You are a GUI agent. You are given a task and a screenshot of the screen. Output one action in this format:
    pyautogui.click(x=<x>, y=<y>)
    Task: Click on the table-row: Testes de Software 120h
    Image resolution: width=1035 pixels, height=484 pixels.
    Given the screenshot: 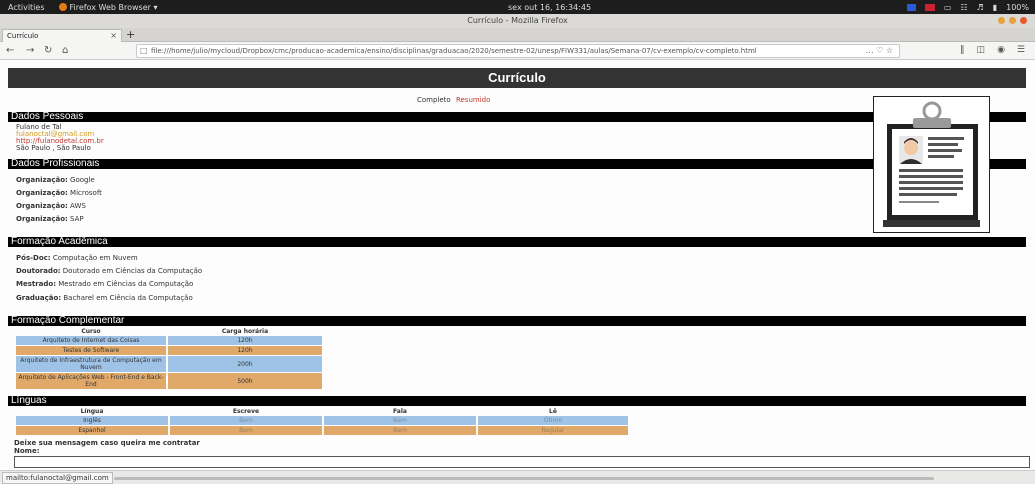 What is the action you would take?
    pyautogui.click(x=169, y=350)
    